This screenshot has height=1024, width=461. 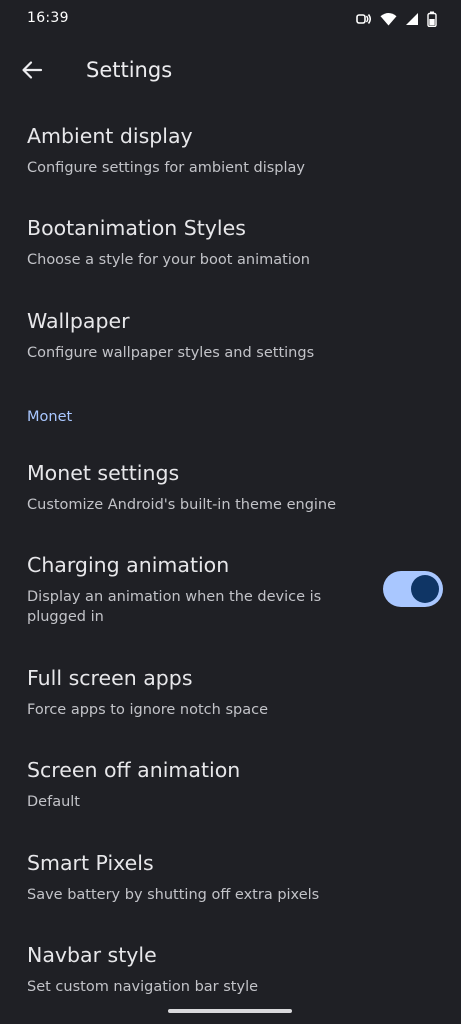 I want to click on arrow-back-icon, so click(x=32, y=72).